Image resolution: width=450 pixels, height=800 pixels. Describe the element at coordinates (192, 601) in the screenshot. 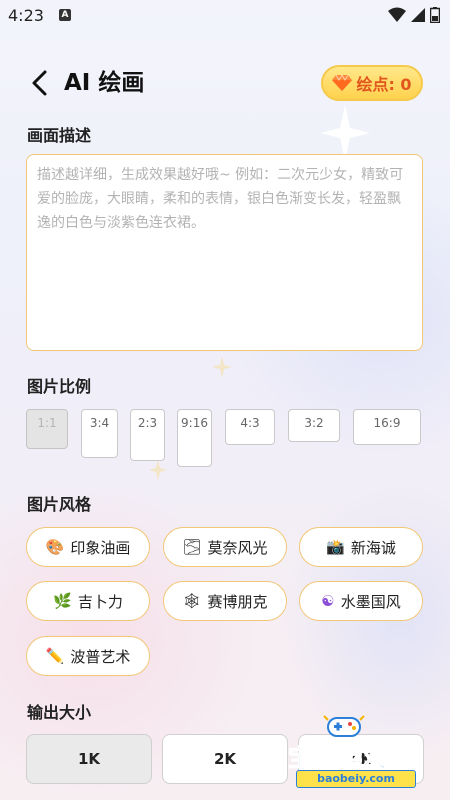

I see `spider-web-icon: 🕸` at that location.